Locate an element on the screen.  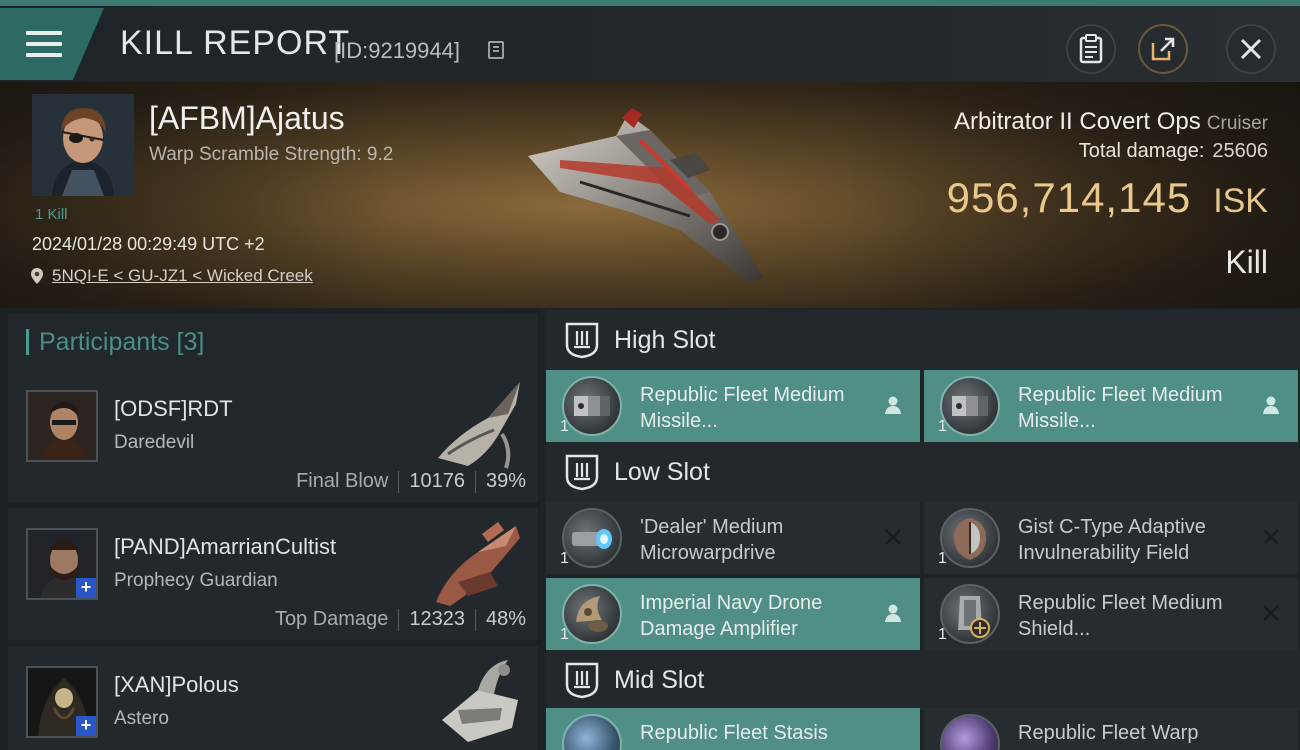
microwarpdrive-icon is located at coordinates (592, 538).